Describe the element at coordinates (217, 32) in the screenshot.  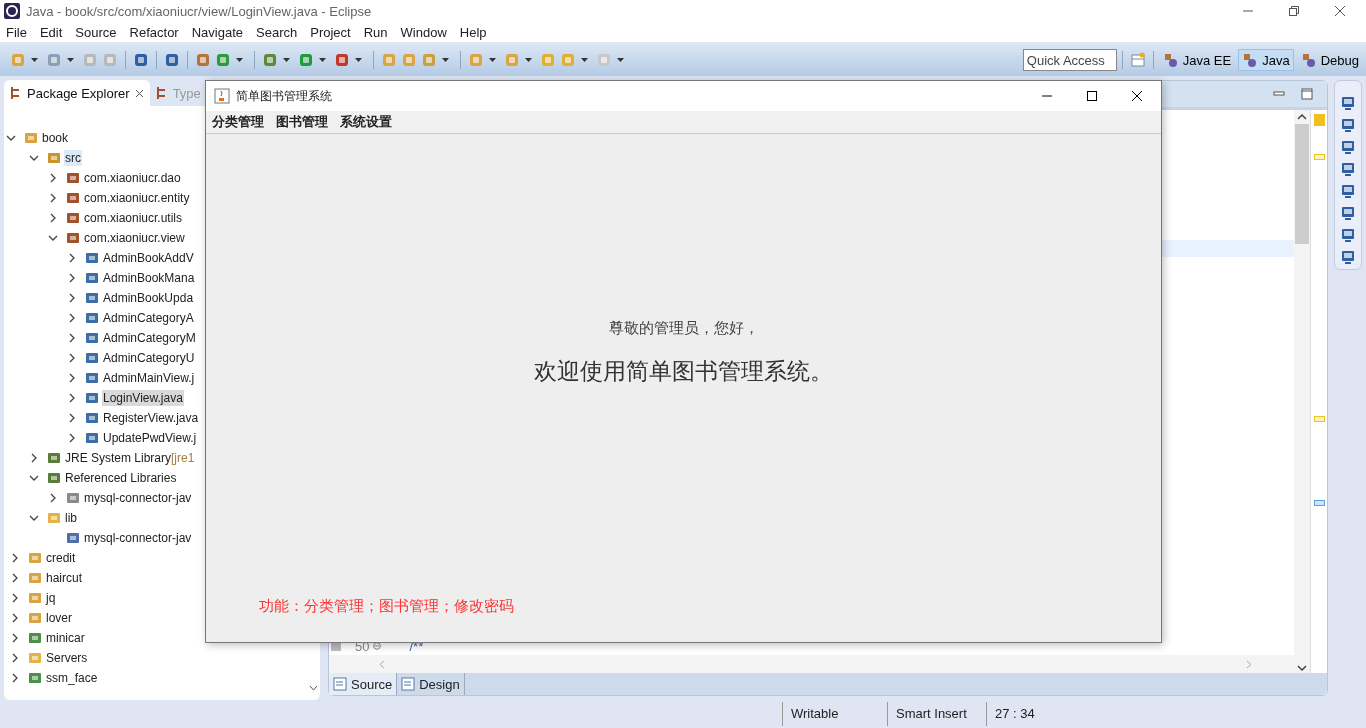
I see `menu-item: Navigate` at that location.